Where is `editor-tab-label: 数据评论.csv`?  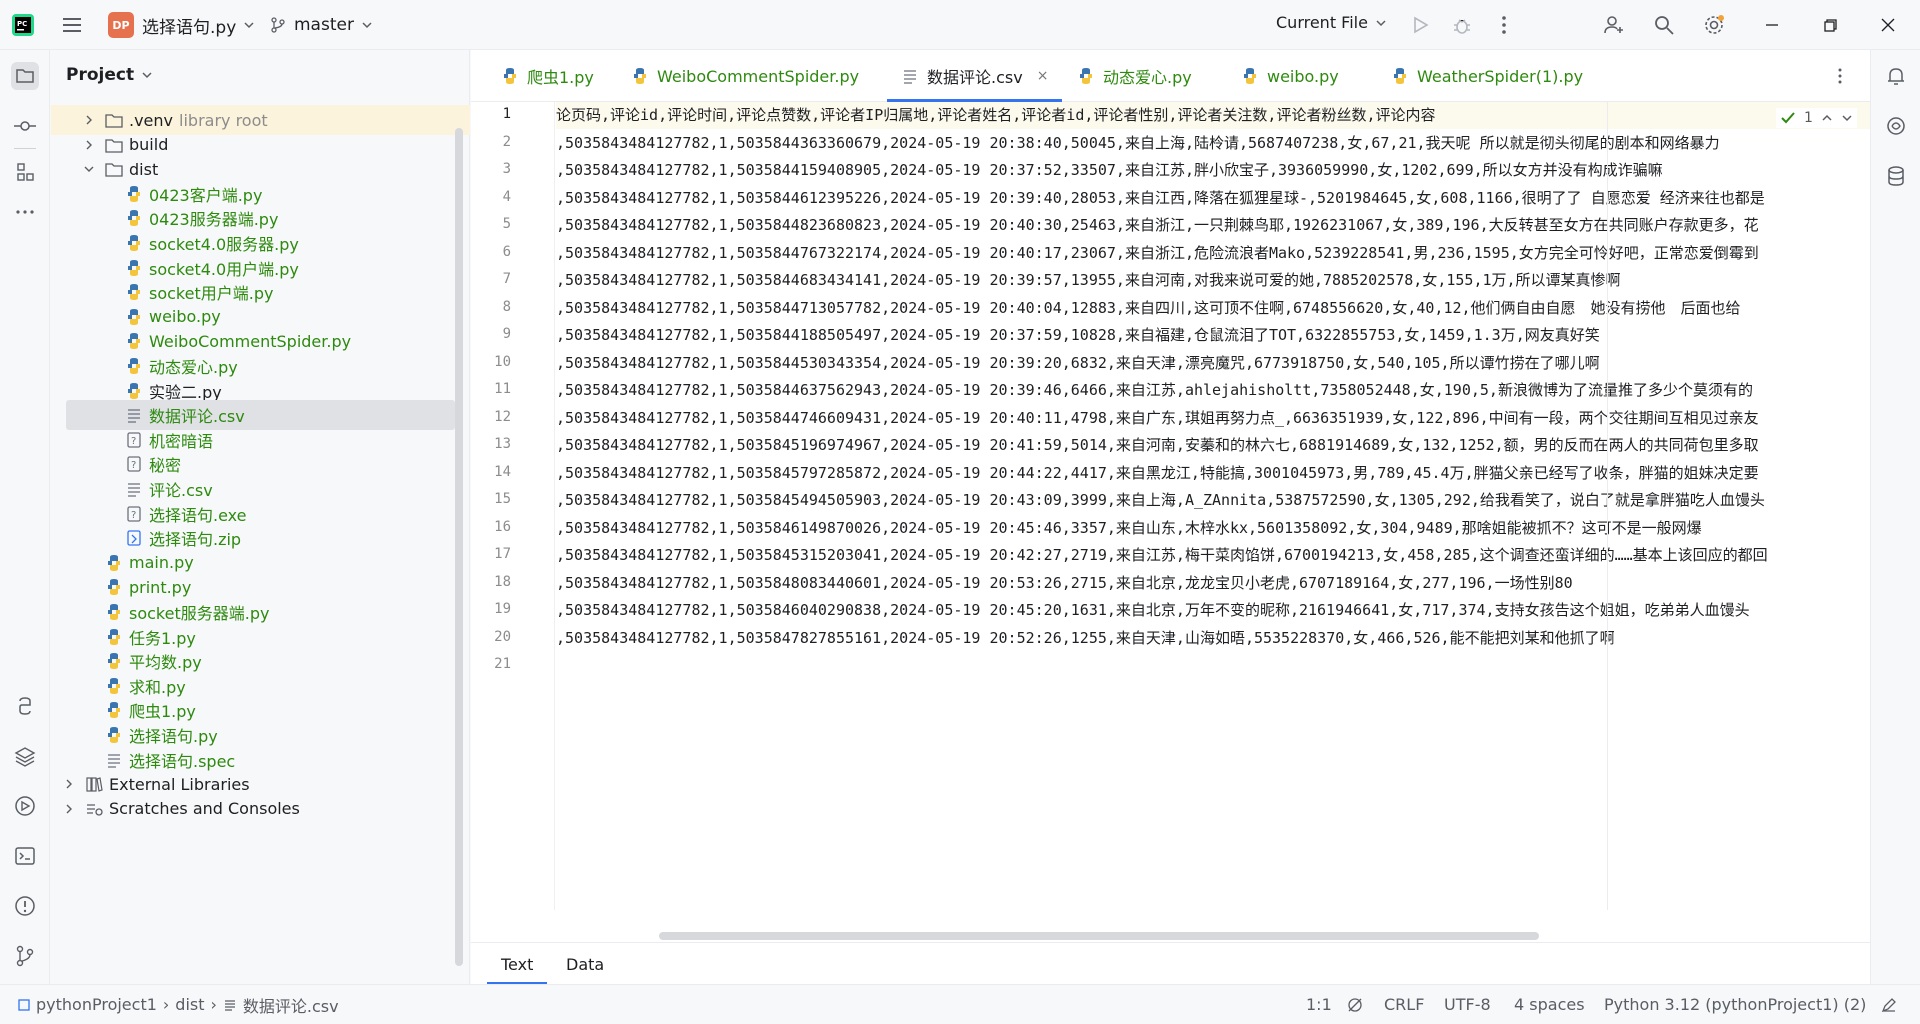
editor-tab-label: 数据评论.csv is located at coordinates (975, 77).